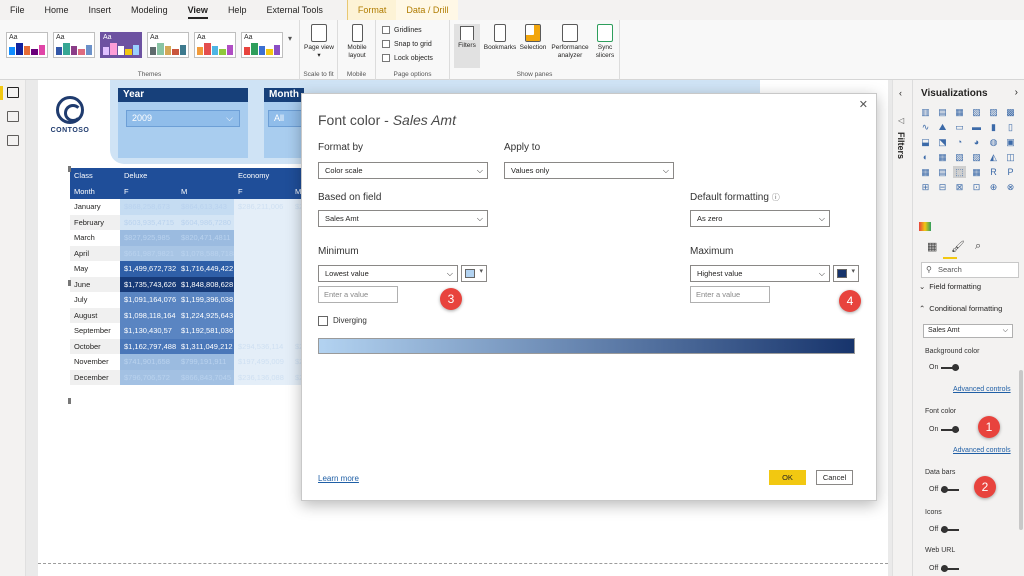 The width and height of the screenshot is (1024, 576). I want to click on minimum-select: Lowest value ⌵, so click(388, 273).